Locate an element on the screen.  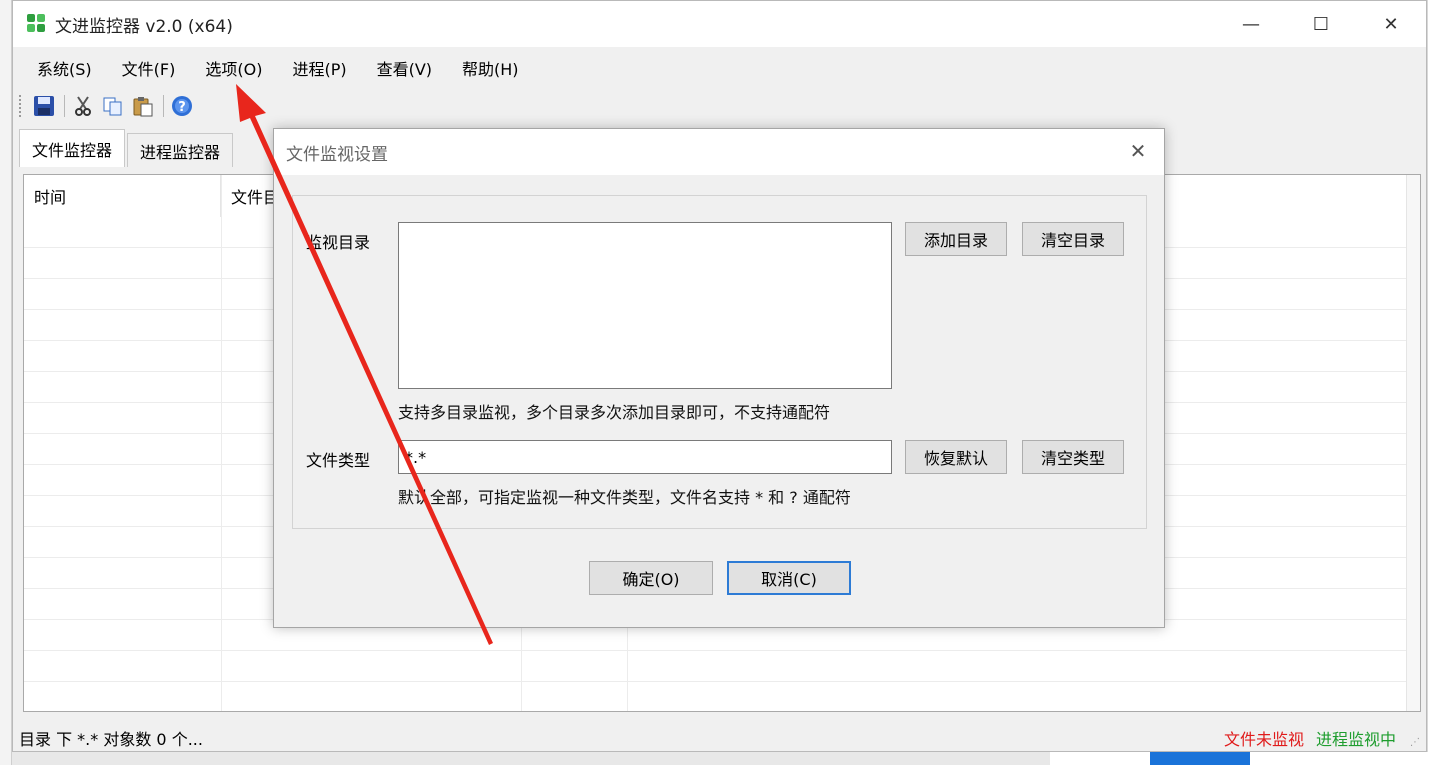
menu-options: 选项(O) is located at coordinates (233, 68).